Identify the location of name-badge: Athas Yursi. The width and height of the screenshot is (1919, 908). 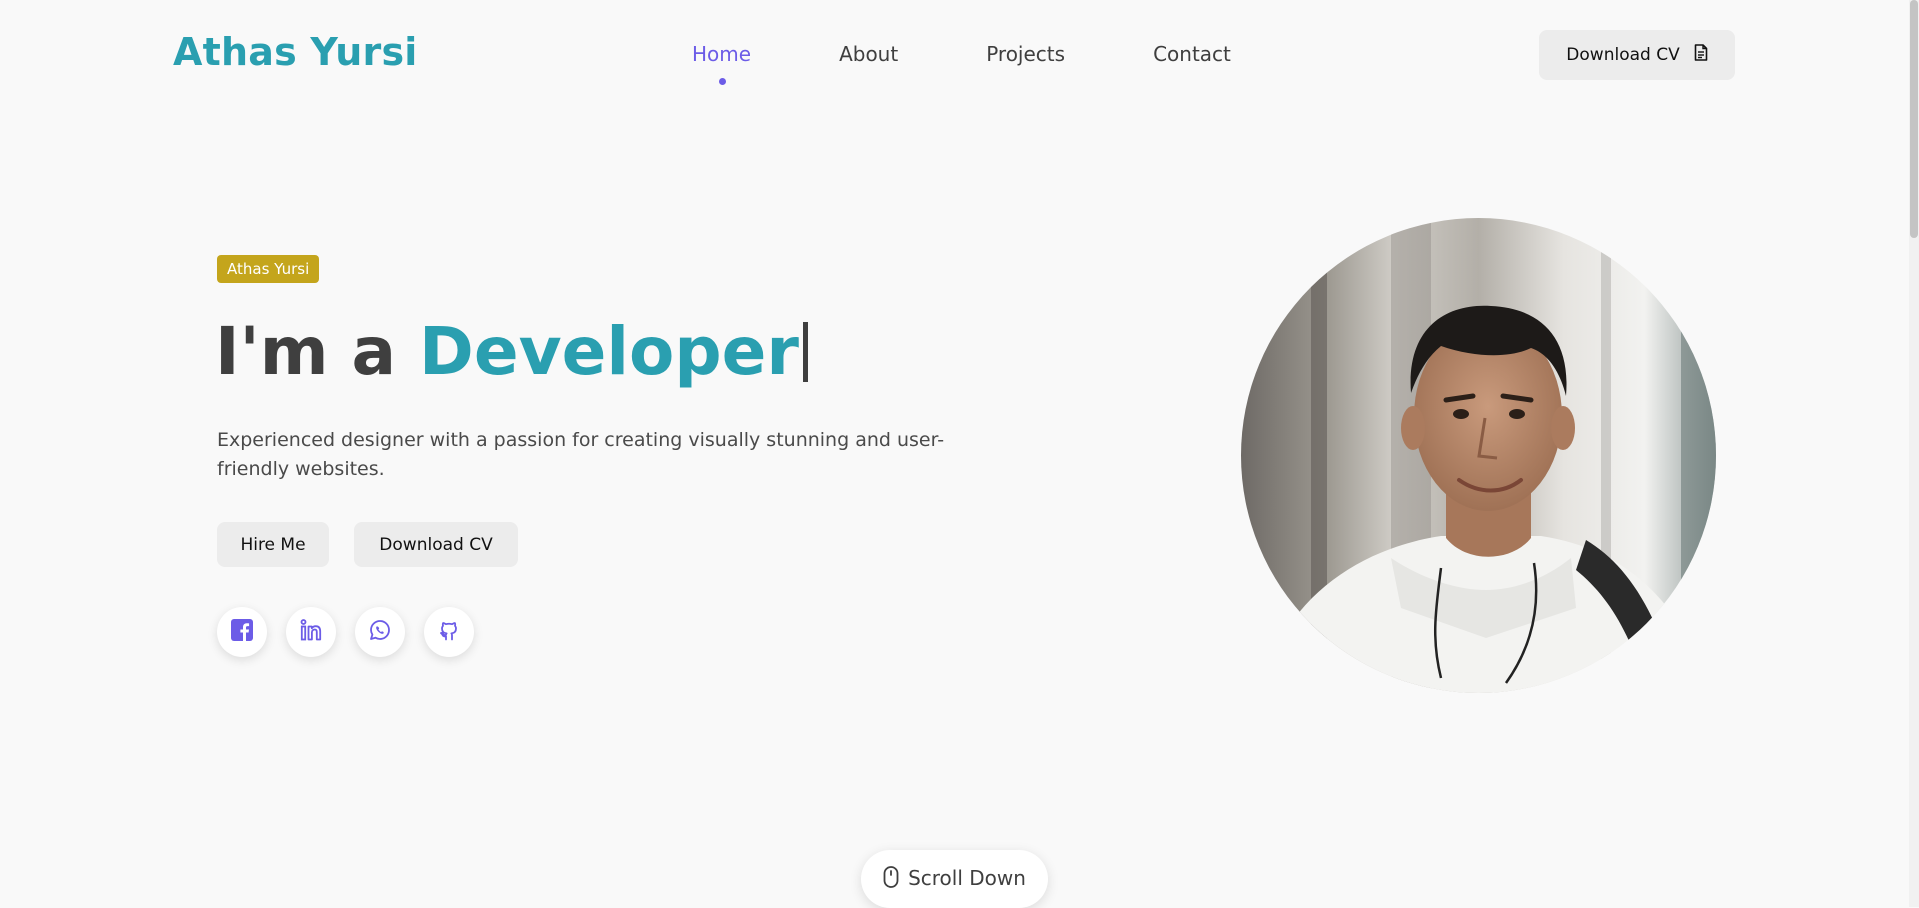
(268, 269).